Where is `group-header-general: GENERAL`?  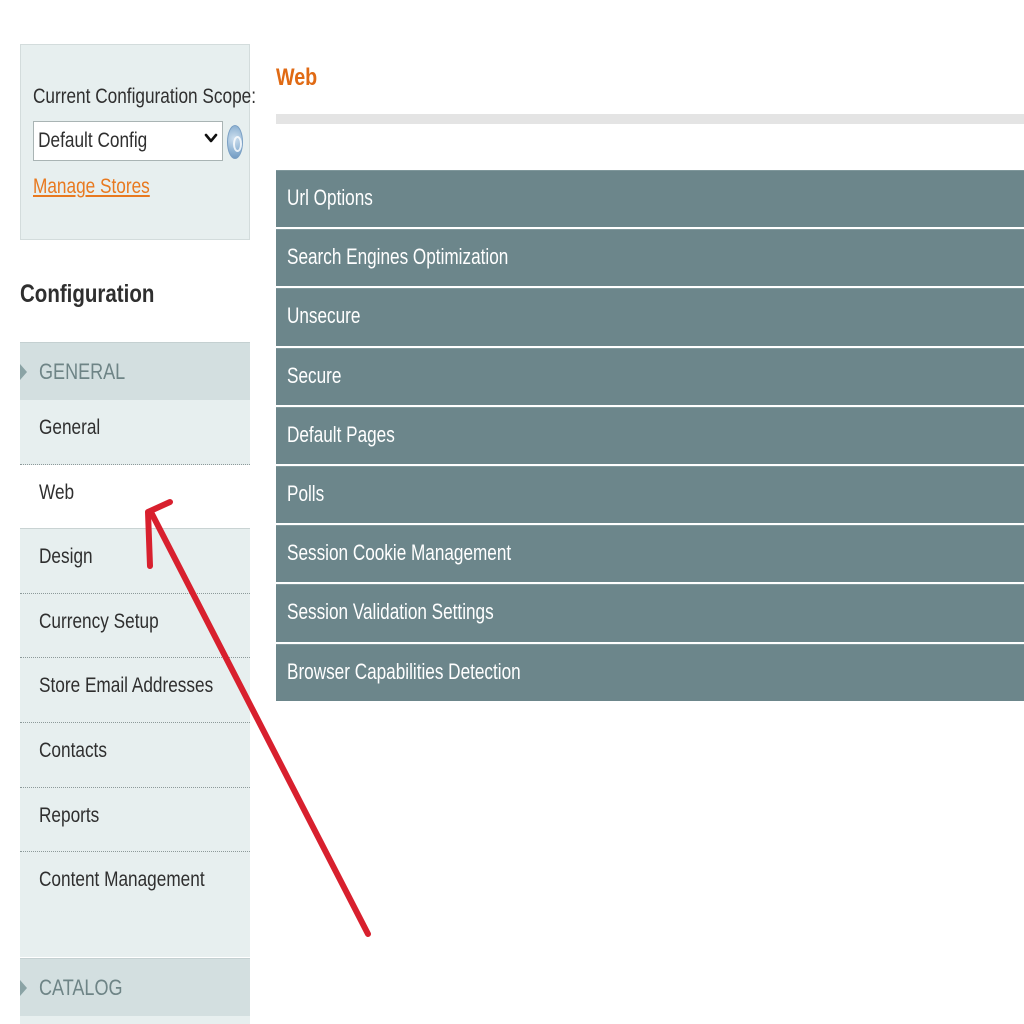 group-header-general: GENERAL is located at coordinates (135, 371).